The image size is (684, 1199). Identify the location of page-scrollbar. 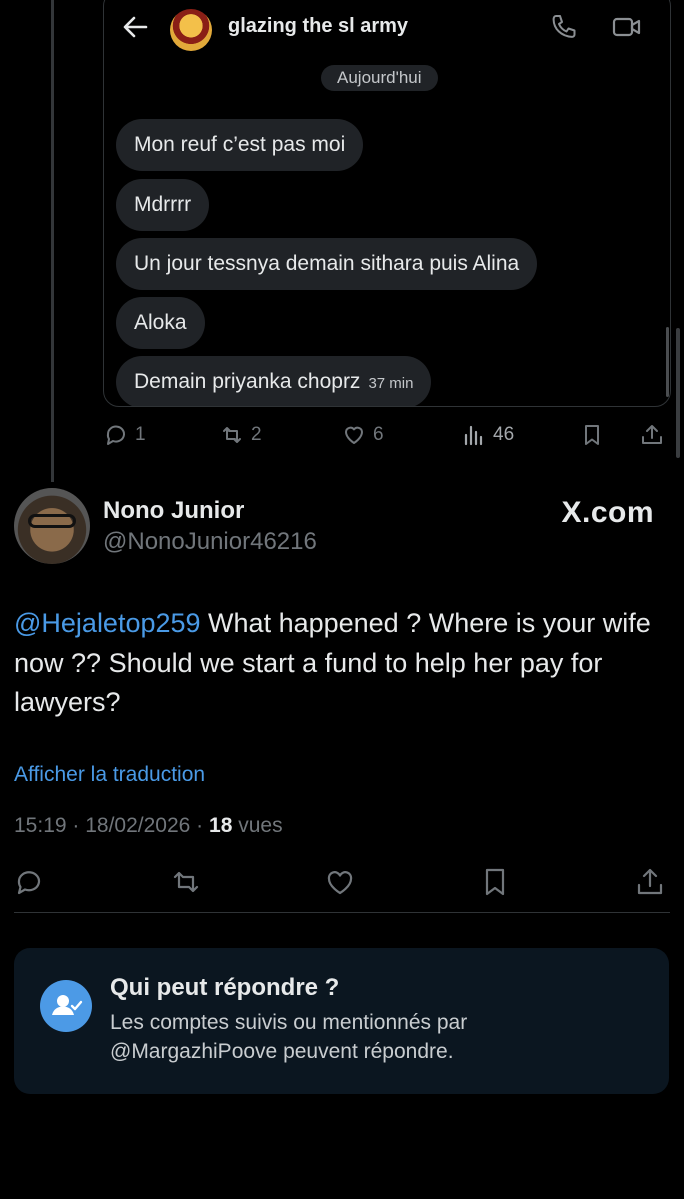
(678, 393).